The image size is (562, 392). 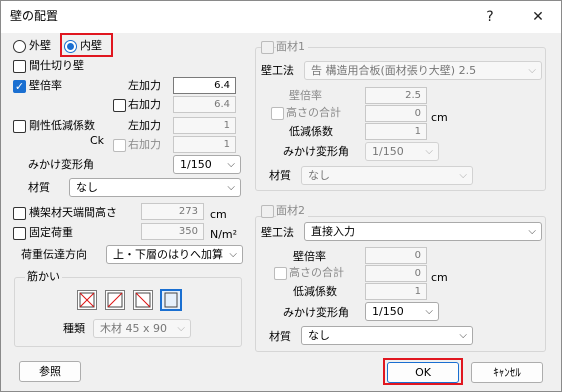 What do you see at coordinates (333, 231) in the screenshot?
I see `face2-method-value: 直接入力` at bounding box center [333, 231].